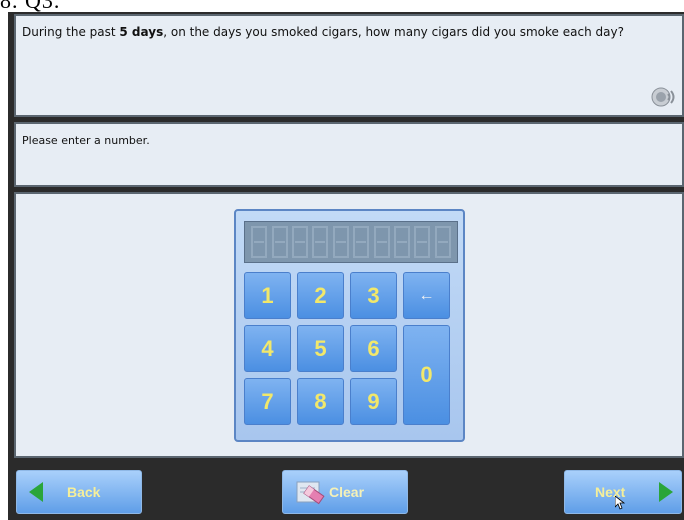  I want to click on question-emphasis: 5 days, so click(141, 32).